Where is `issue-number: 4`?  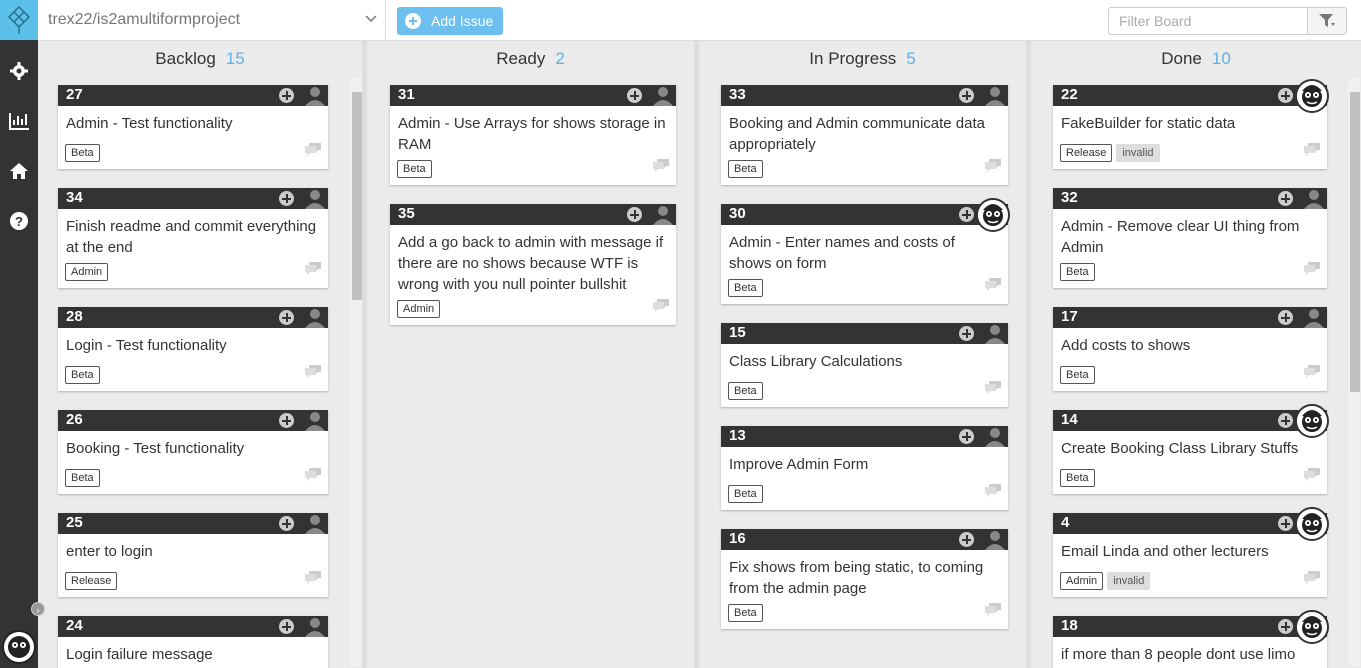 issue-number: 4 is located at coordinates (1065, 522).